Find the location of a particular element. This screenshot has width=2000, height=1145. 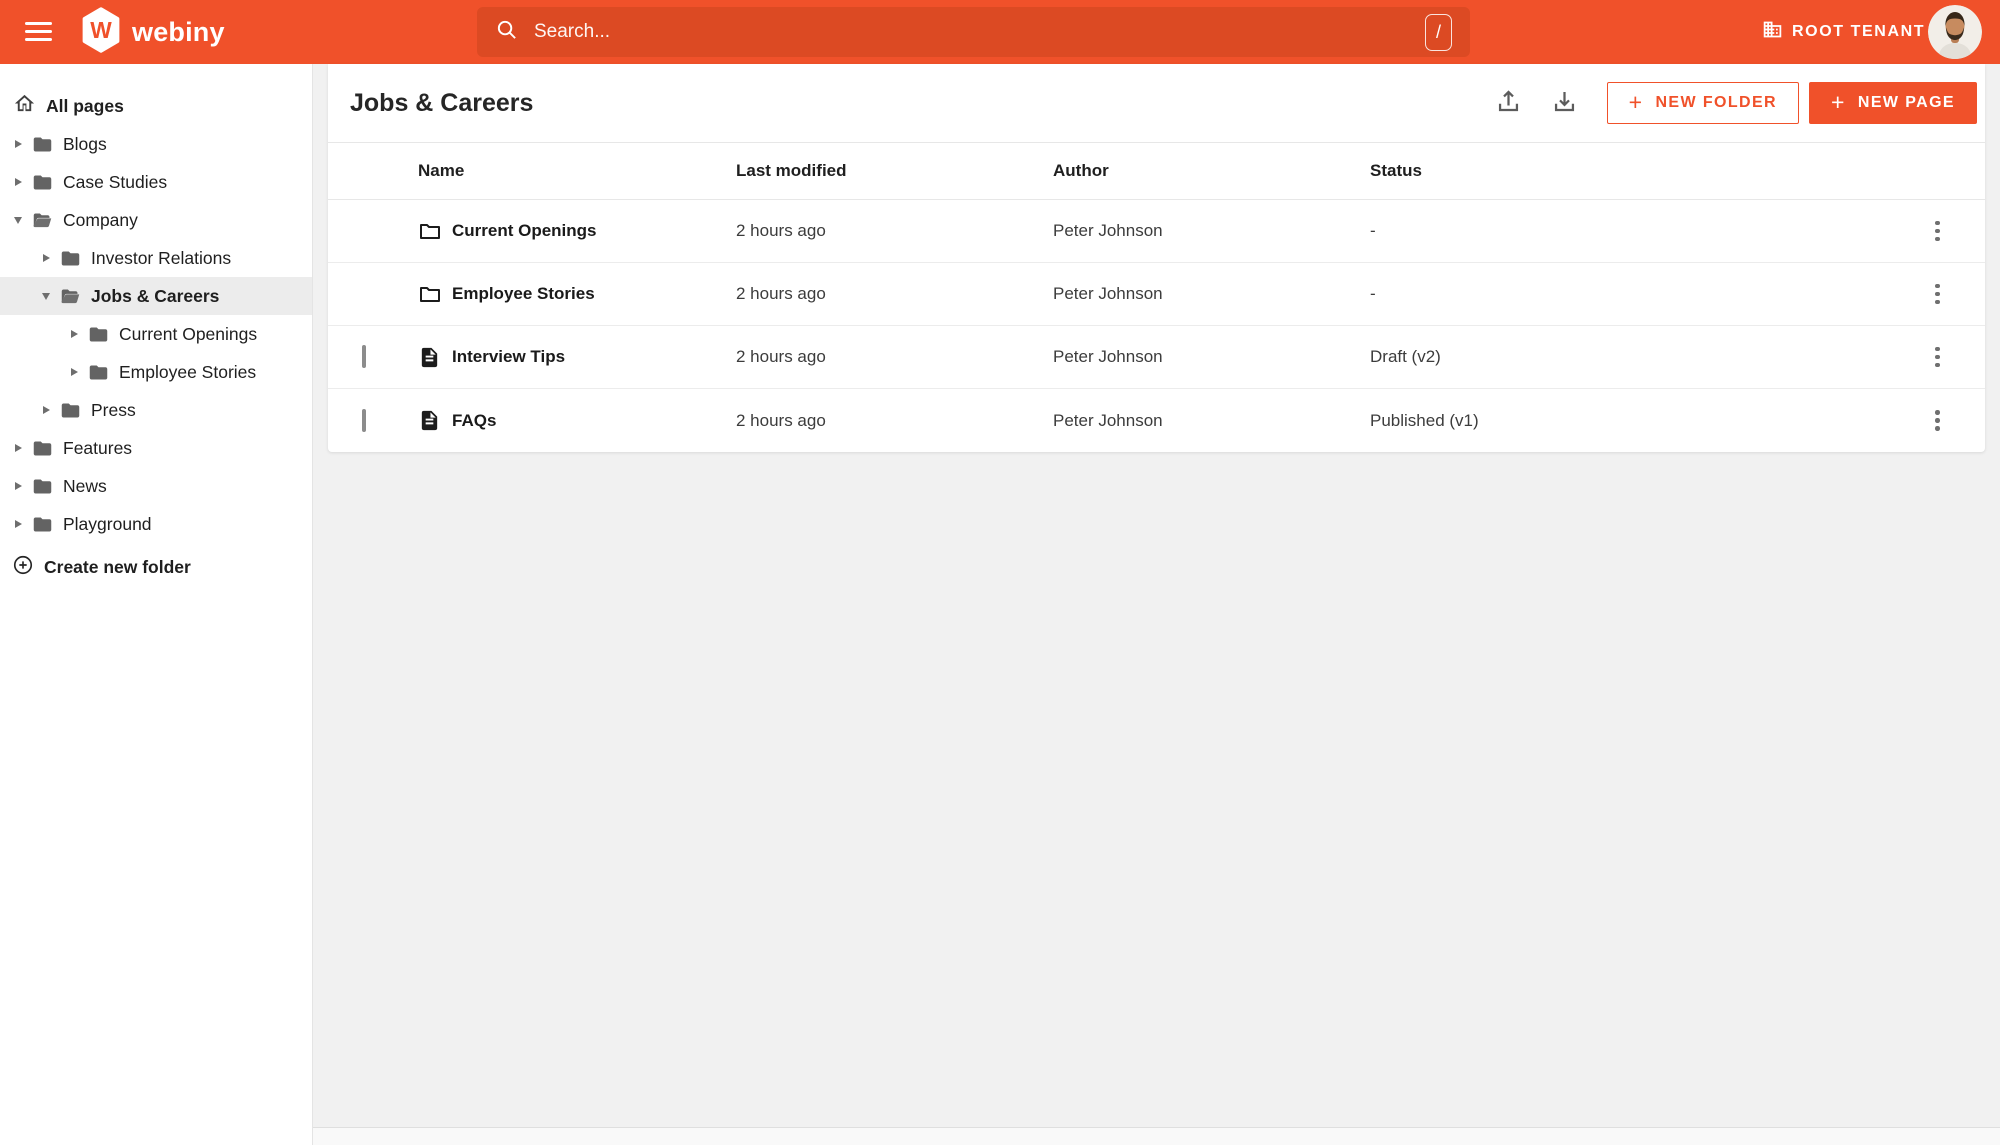

sidebar-item-label: Playground is located at coordinates (107, 523).